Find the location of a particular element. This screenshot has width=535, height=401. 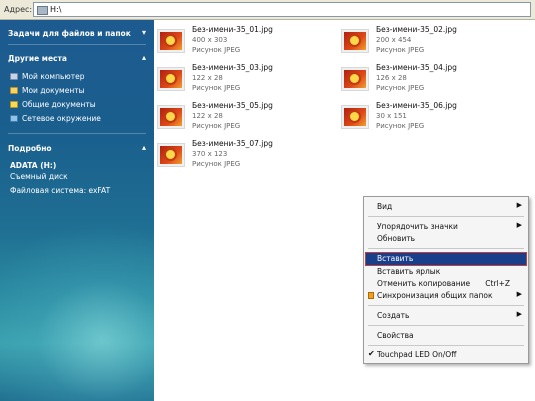

menu-item-paste-shortcut: Вставить ярлык is located at coordinates (446, 272).